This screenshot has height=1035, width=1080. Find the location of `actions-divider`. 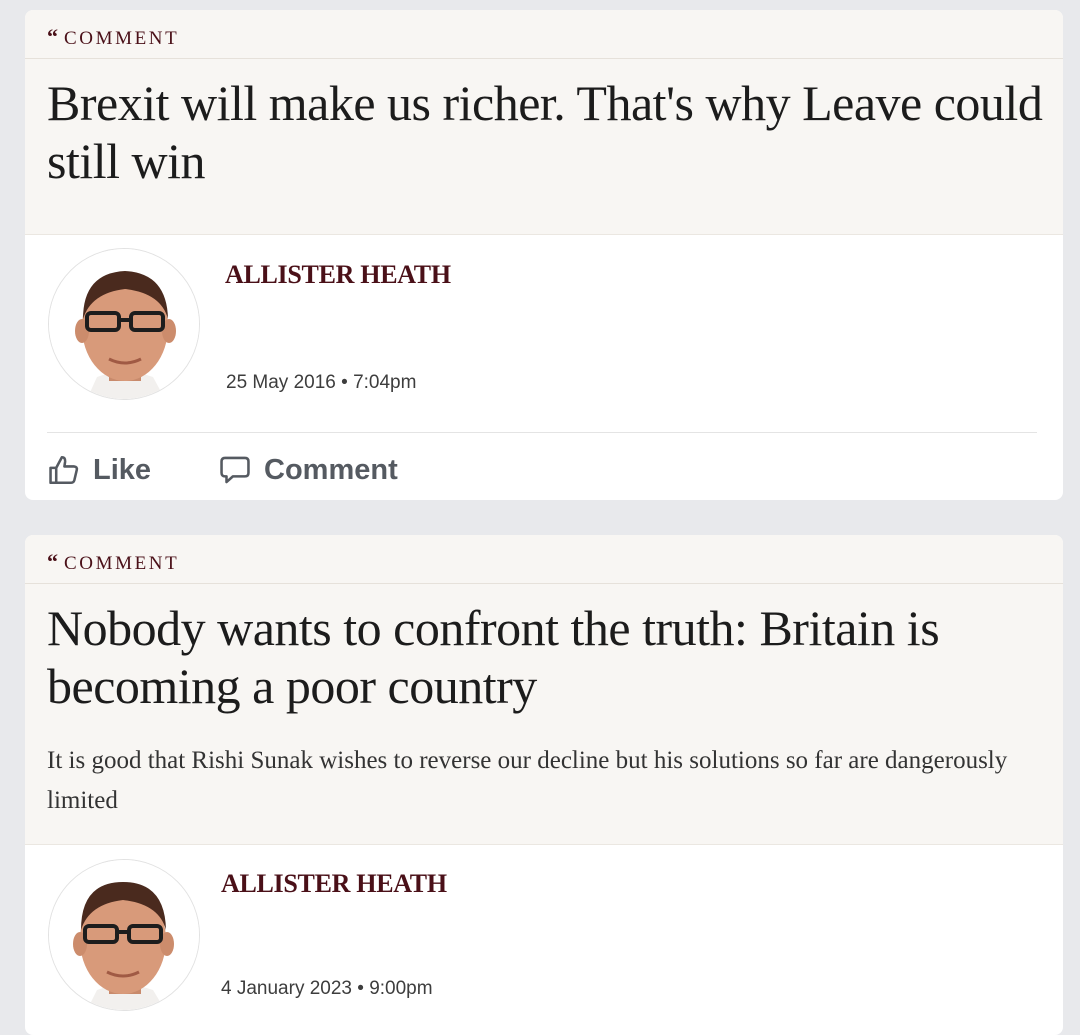

actions-divider is located at coordinates (542, 432).